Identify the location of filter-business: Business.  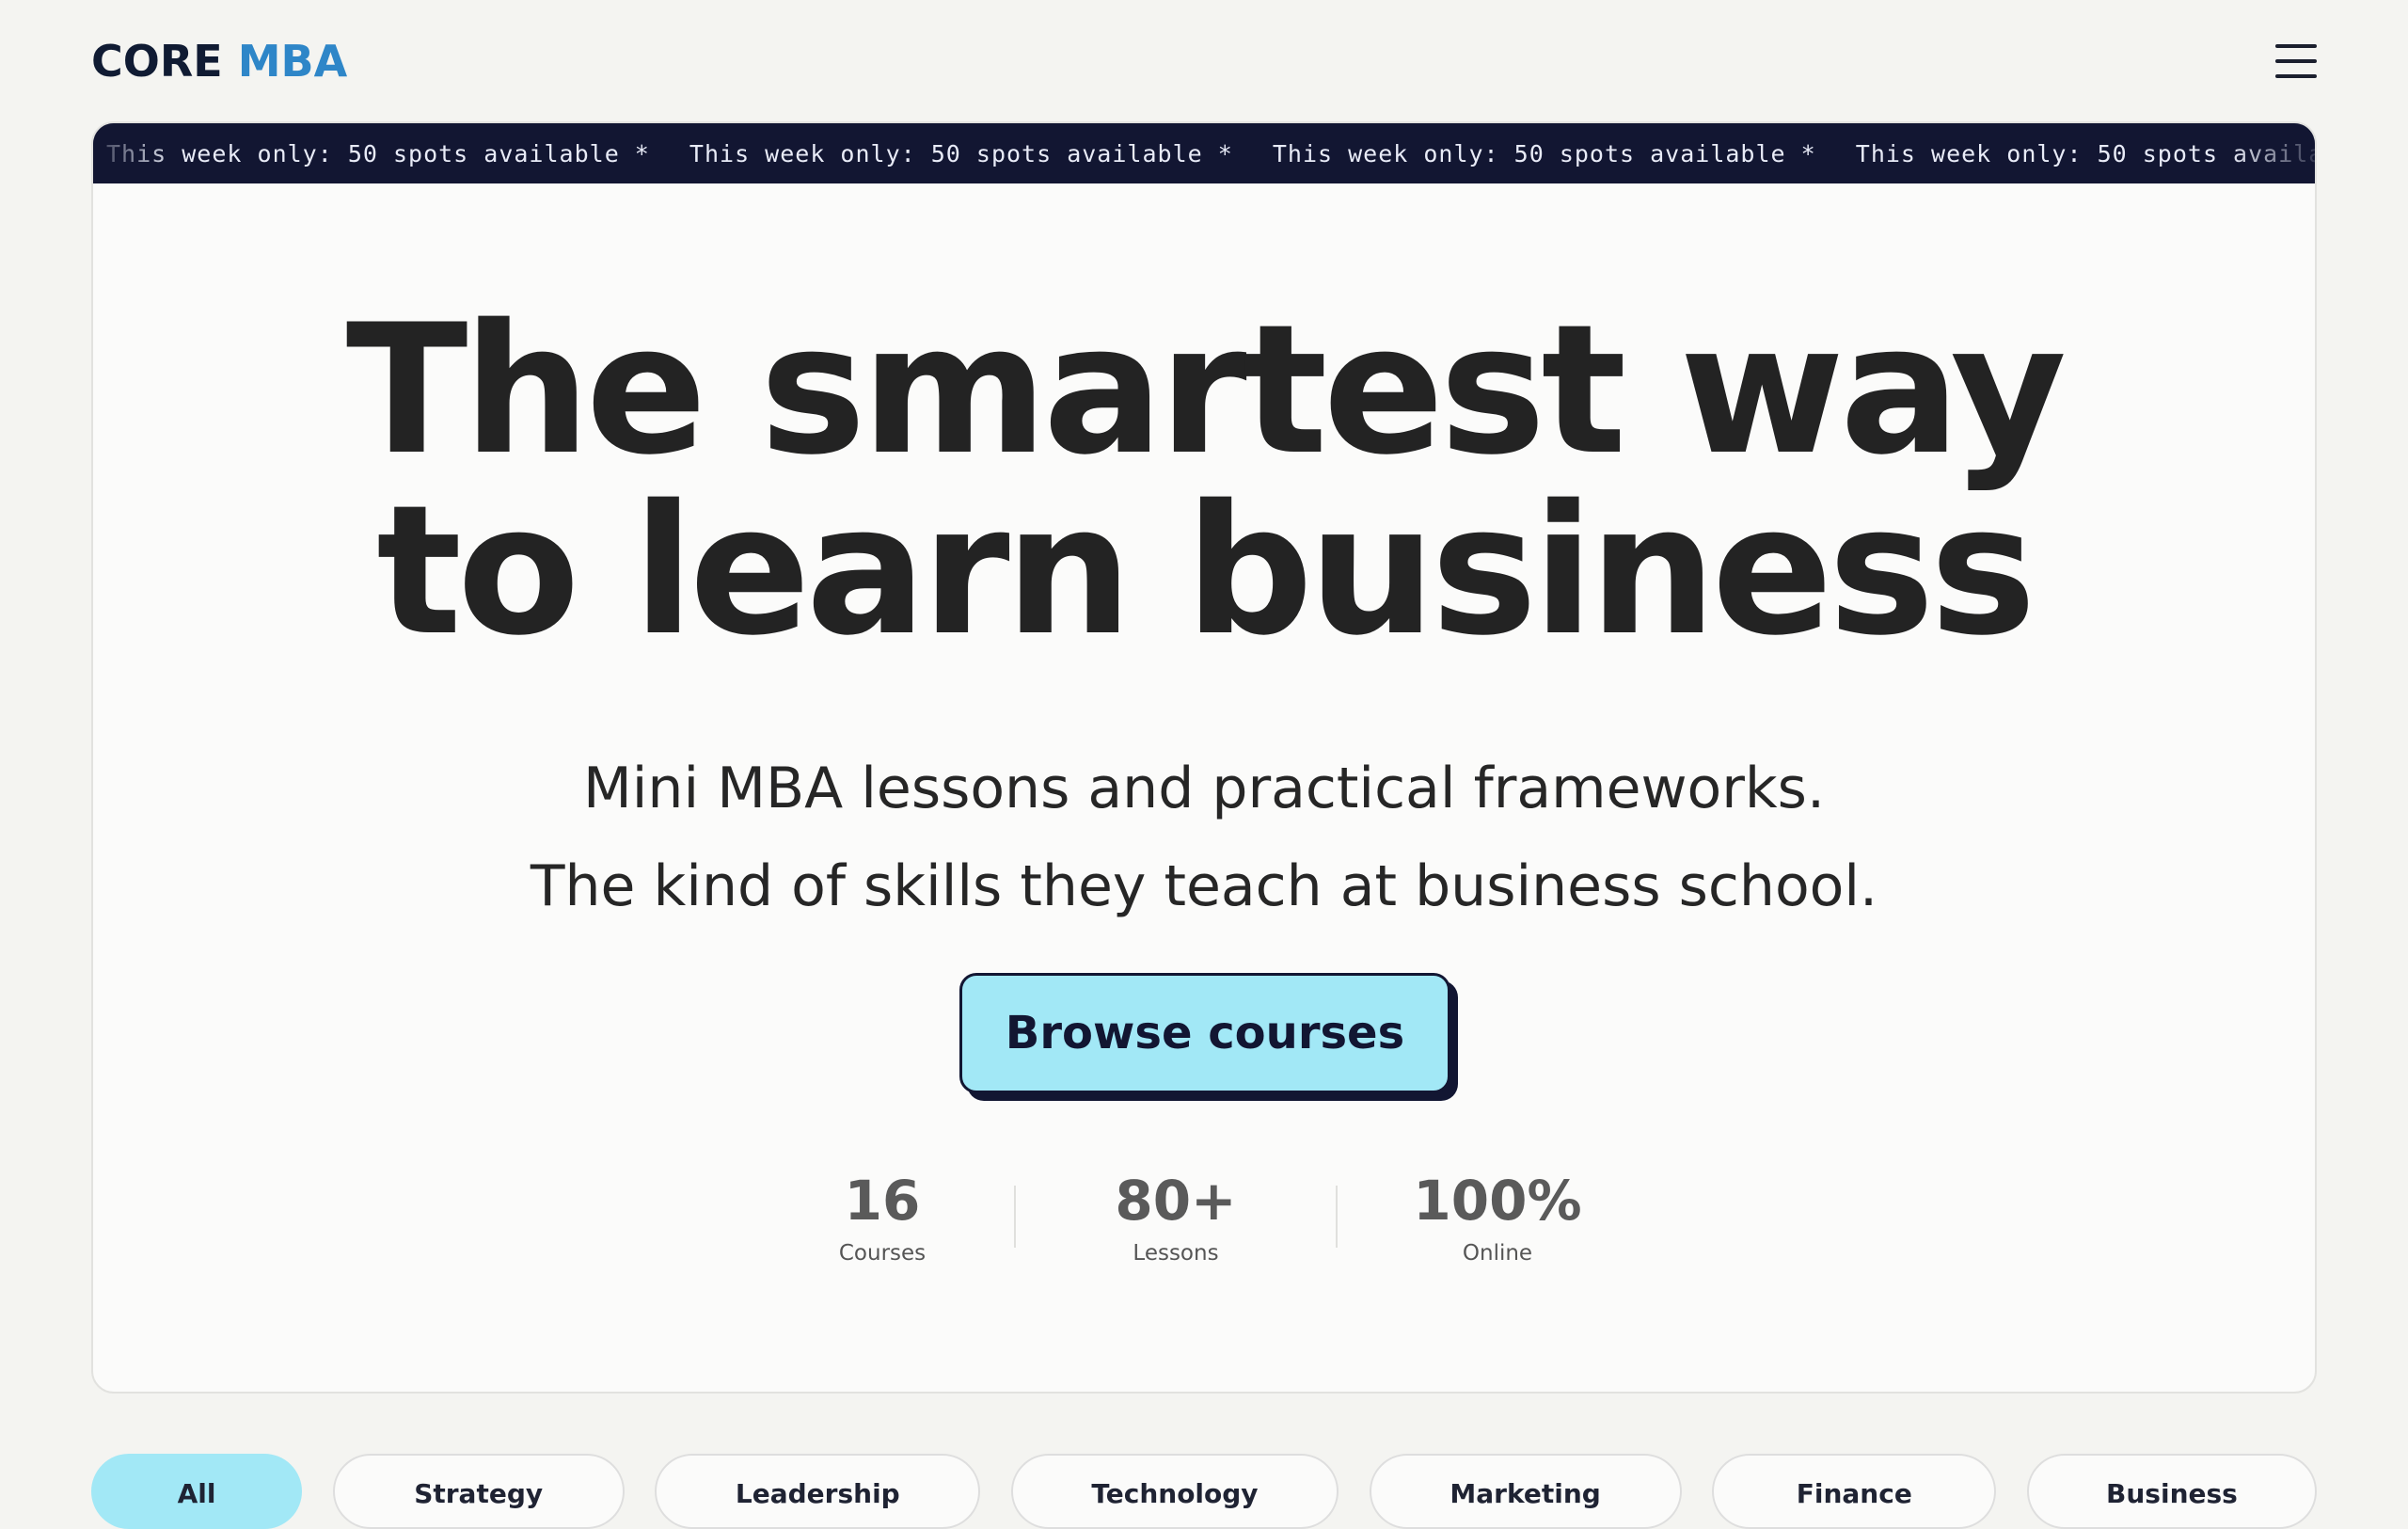
(2172, 1491).